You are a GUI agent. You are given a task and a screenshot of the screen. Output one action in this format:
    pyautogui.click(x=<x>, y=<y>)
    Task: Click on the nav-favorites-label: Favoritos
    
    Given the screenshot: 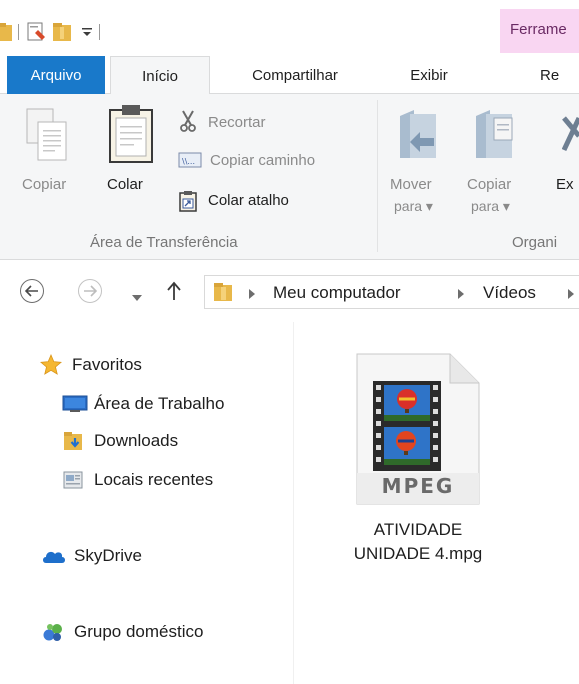 What is the action you would take?
    pyautogui.click(x=107, y=364)
    